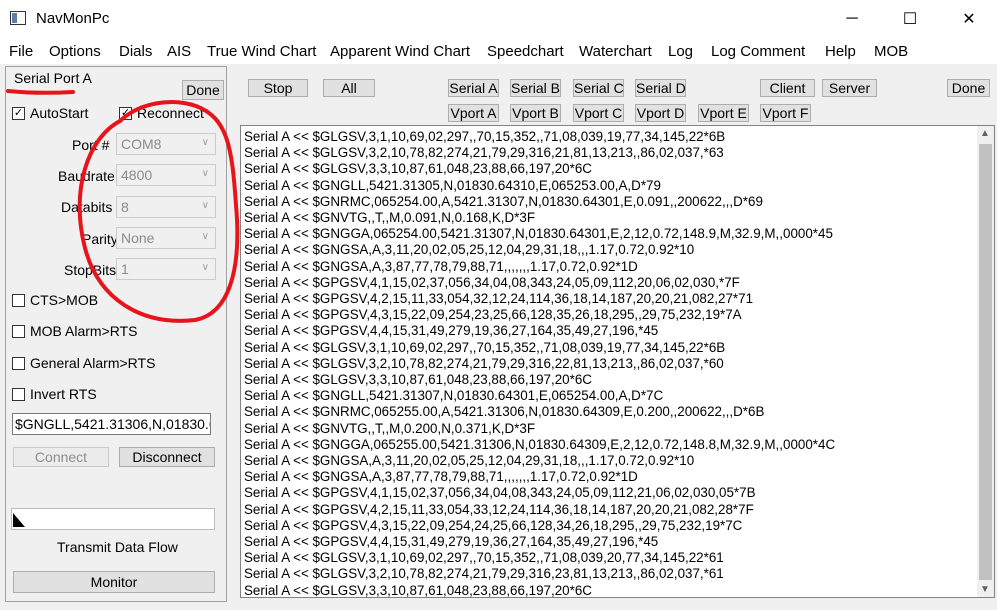 Image resolution: width=997 pixels, height=610 pixels. What do you see at coordinates (969, 19) in the screenshot?
I see `close-button: ✕` at bounding box center [969, 19].